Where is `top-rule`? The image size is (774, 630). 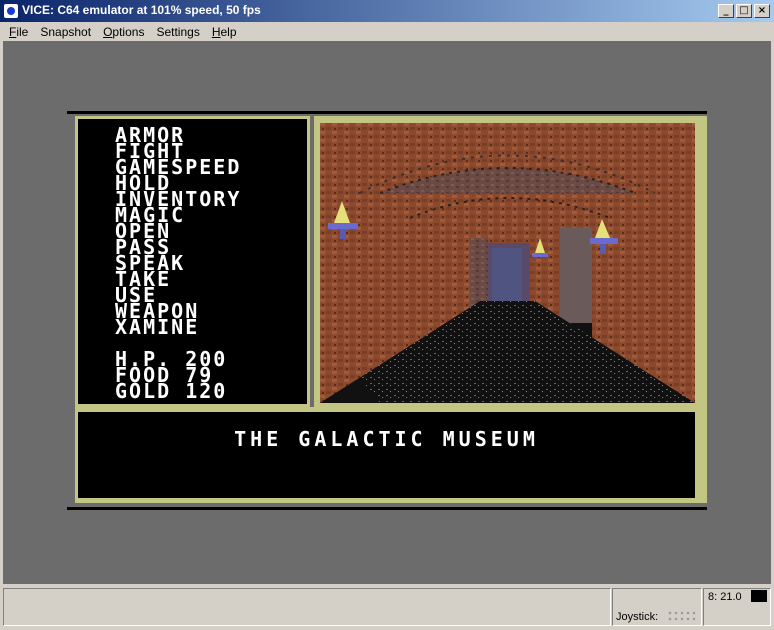
top-rule is located at coordinates (387, 112).